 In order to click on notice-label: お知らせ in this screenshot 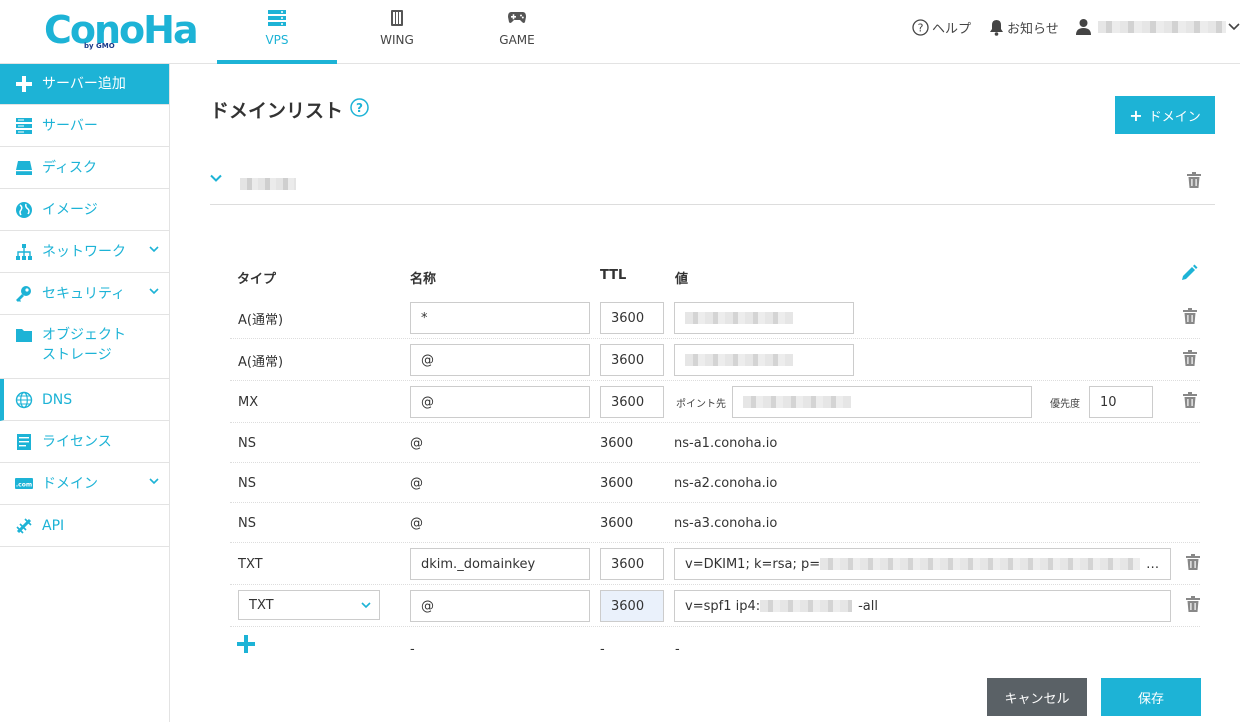, I will do `click(1033, 29)`.